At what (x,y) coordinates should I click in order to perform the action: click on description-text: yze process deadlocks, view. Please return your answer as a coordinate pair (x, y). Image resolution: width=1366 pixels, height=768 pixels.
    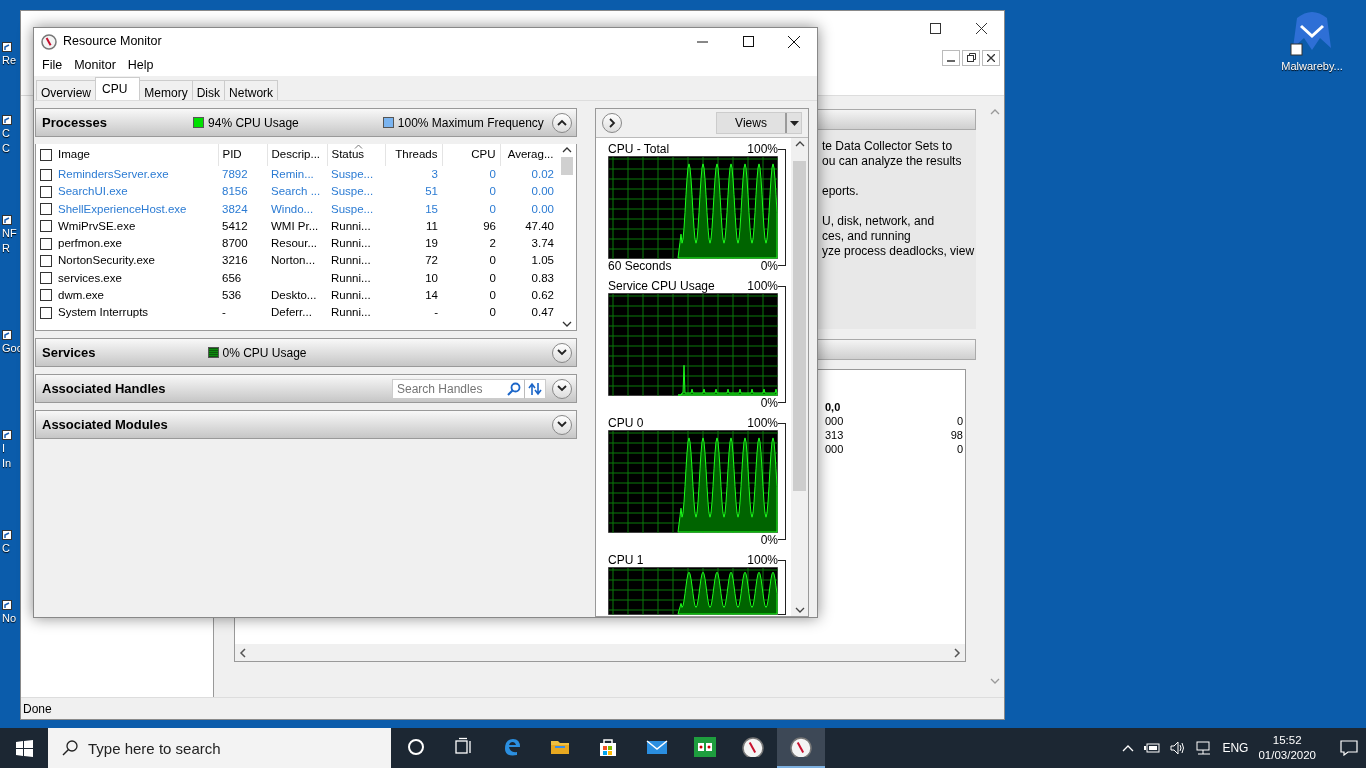
    Looking at the image, I should click on (899, 251).